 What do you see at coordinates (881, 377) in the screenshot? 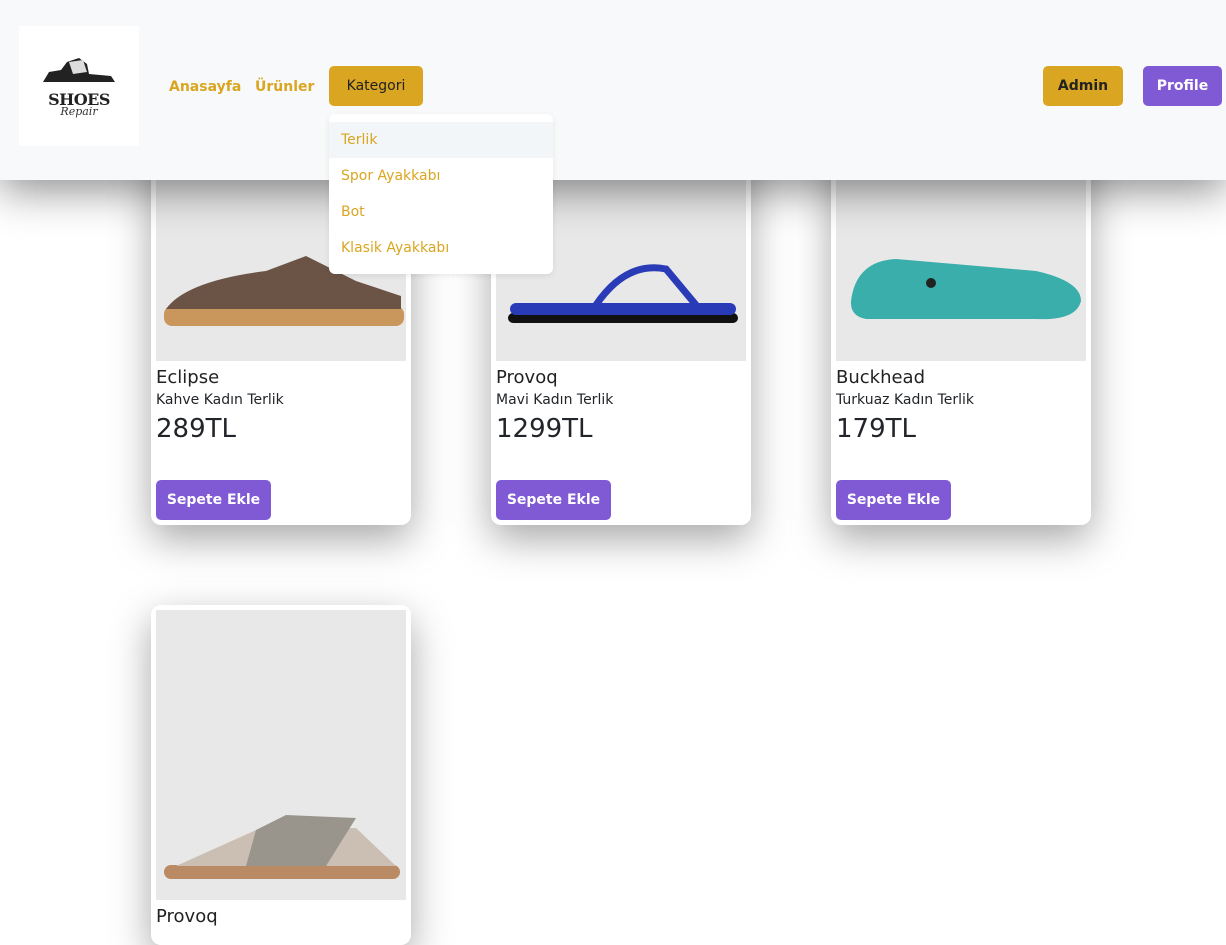
I see `product-name: Buckhead` at bounding box center [881, 377].